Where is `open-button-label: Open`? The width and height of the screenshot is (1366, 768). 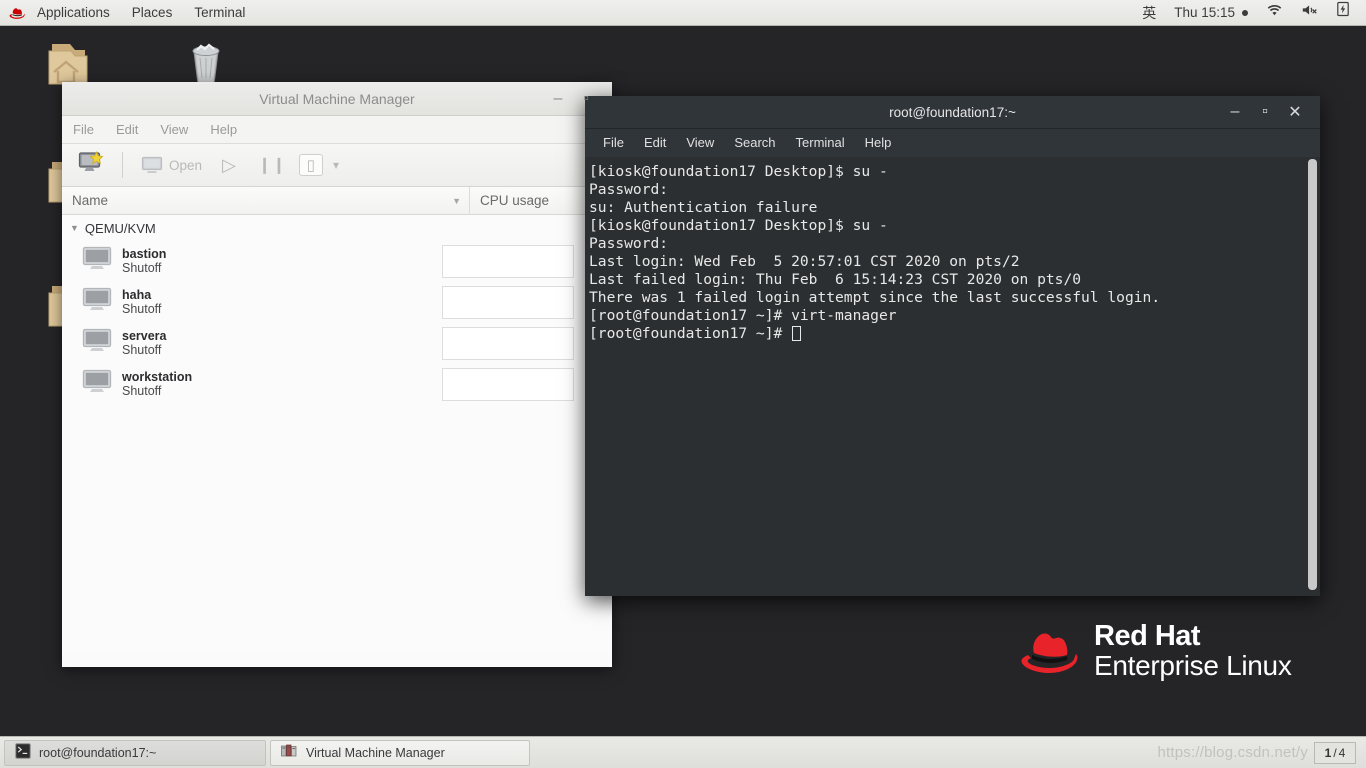
open-button-label: Open is located at coordinates (186, 165).